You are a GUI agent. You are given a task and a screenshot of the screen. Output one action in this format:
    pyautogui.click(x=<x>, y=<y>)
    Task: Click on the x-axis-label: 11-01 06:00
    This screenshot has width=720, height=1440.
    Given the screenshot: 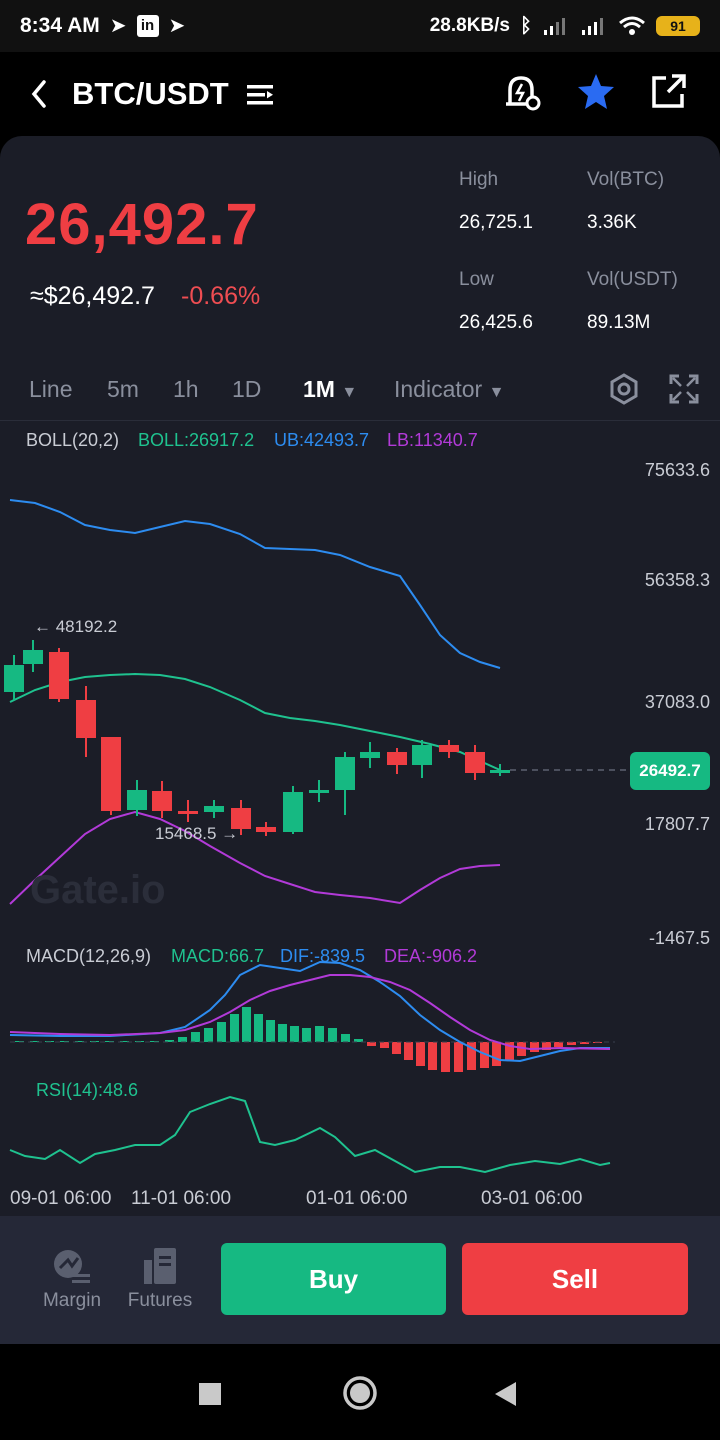 What is the action you would take?
    pyautogui.click(x=181, y=1198)
    